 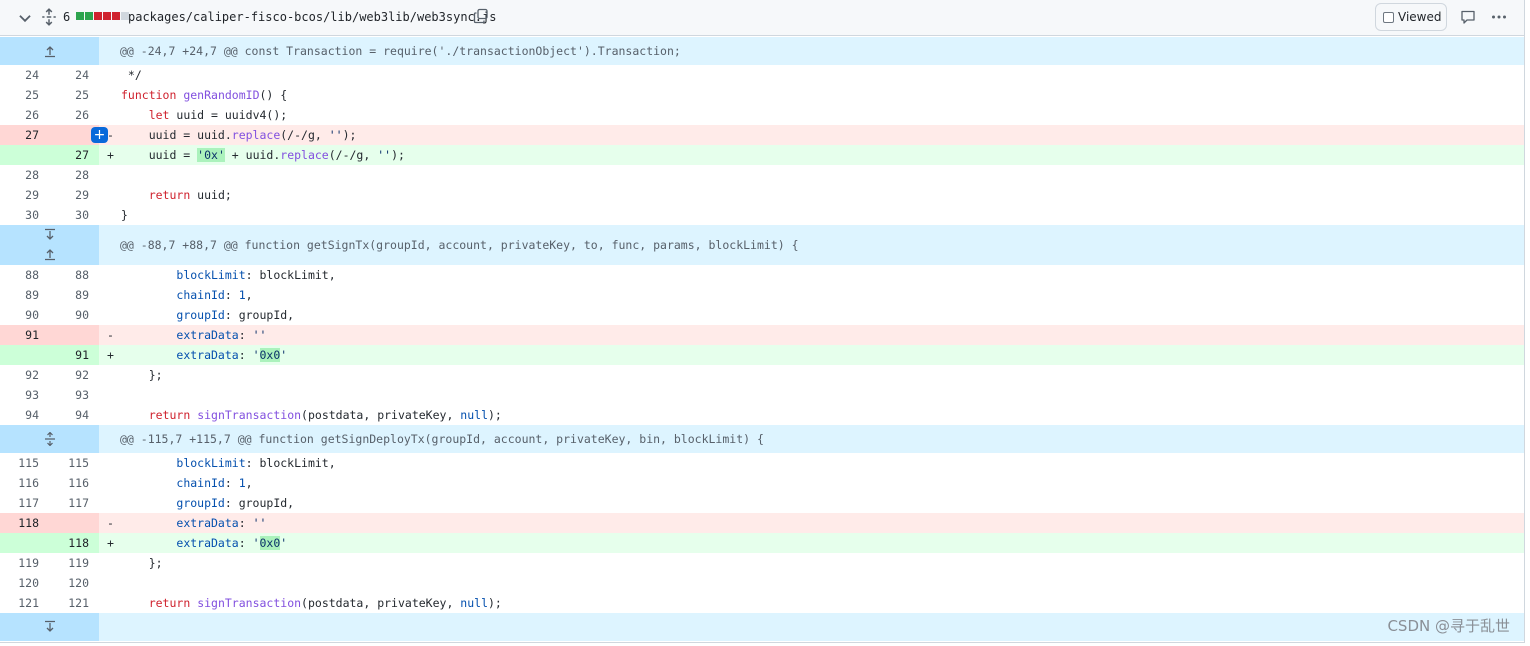 I want to click on chevron-down-icon, so click(x=25, y=18).